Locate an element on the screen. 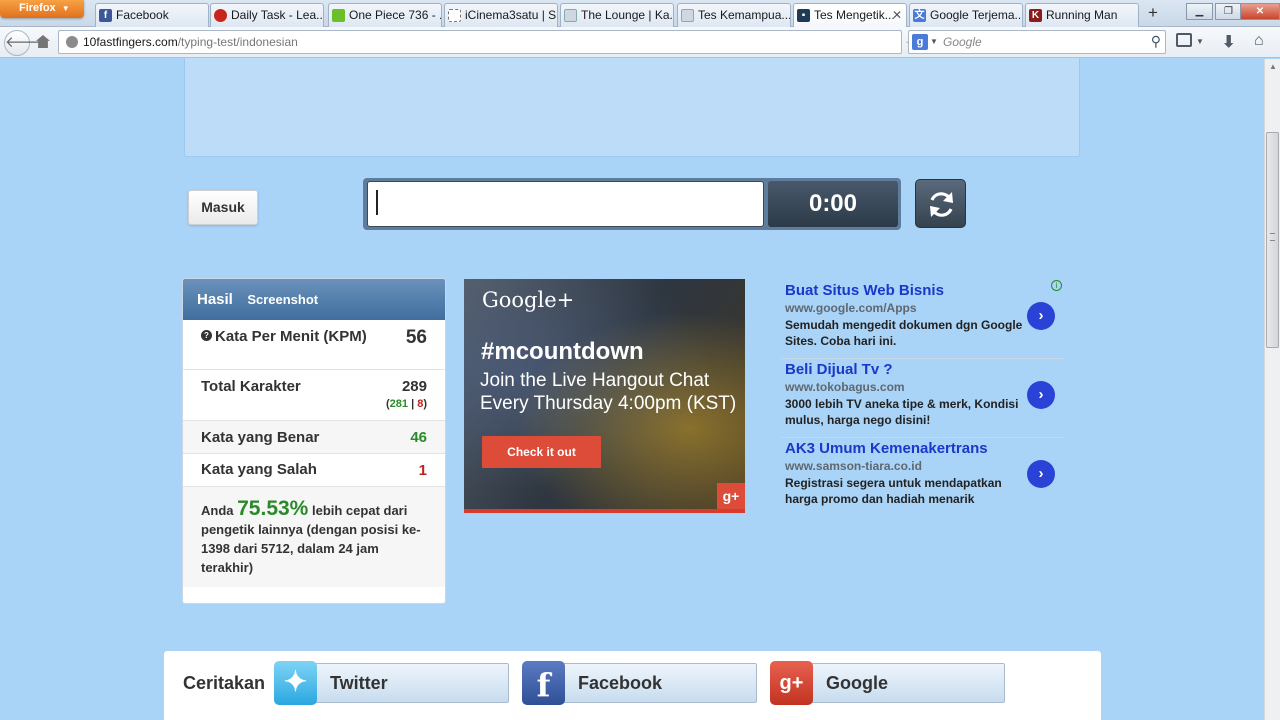 The height and width of the screenshot is (720, 1280). chars-correct: 281 is located at coordinates (398, 404).